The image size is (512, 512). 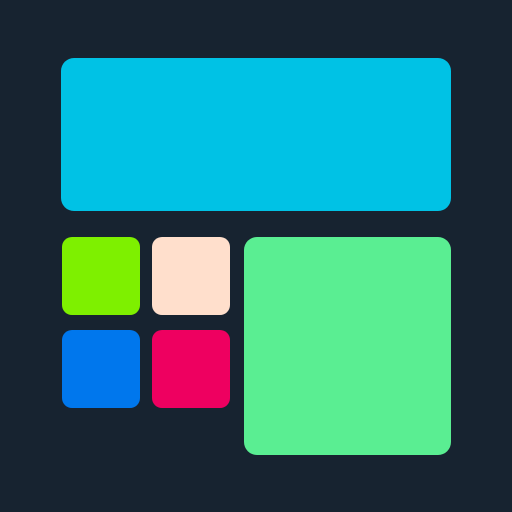 I want to click on small-tile-pink, so click(x=191, y=369).